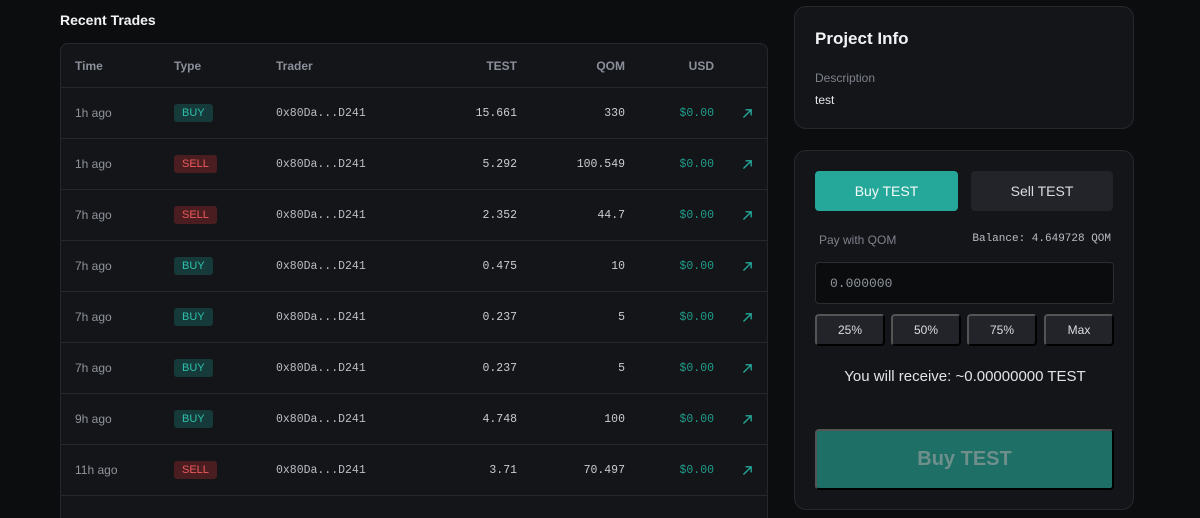 The image size is (1200, 518). I want to click on submit-buy-button: Buy TEST, so click(964, 459).